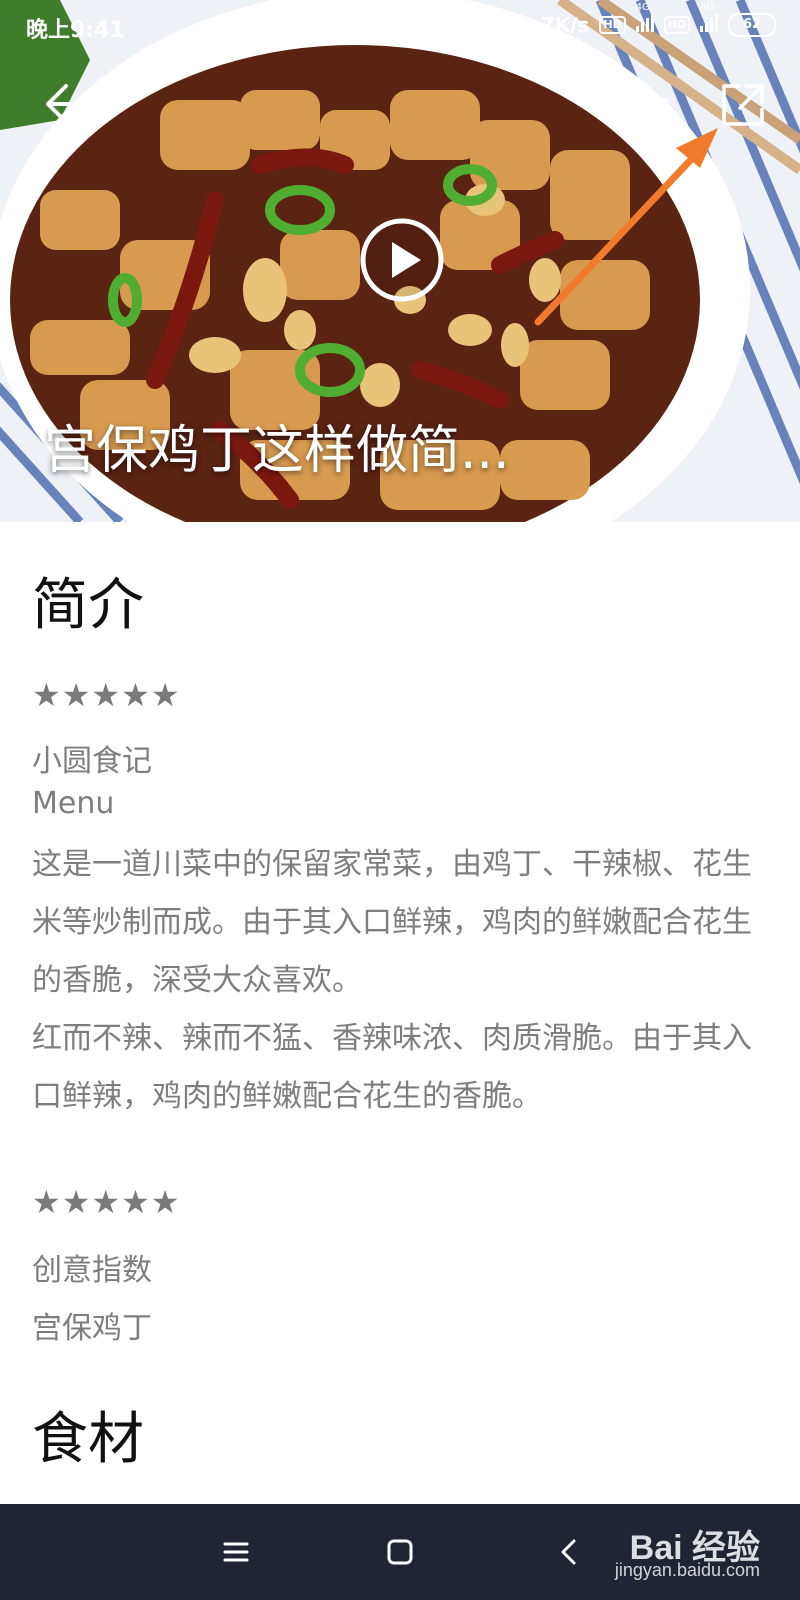 This screenshot has height=1600, width=800. What do you see at coordinates (752, 25) in the screenshot?
I see `battery-icon: 62` at bounding box center [752, 25].